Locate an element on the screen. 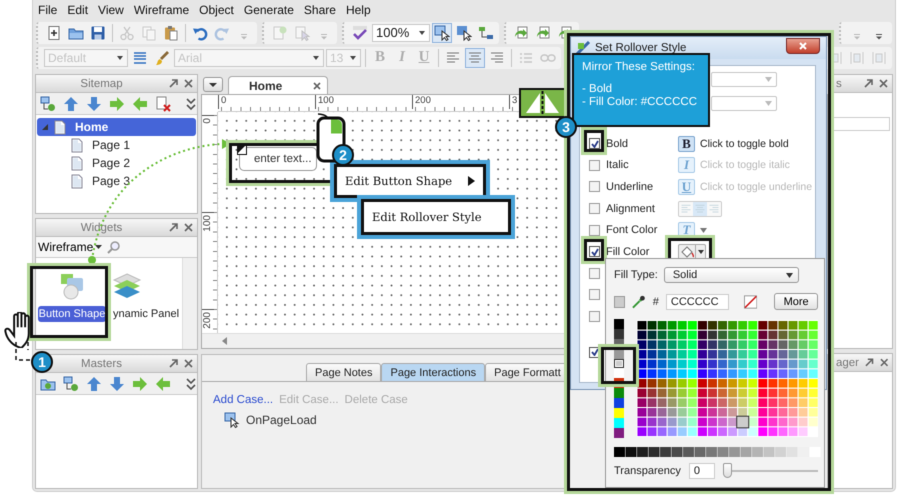 This screenshot has width=911, height=502. menu-item: Generate is located at coordinates (268, 10).